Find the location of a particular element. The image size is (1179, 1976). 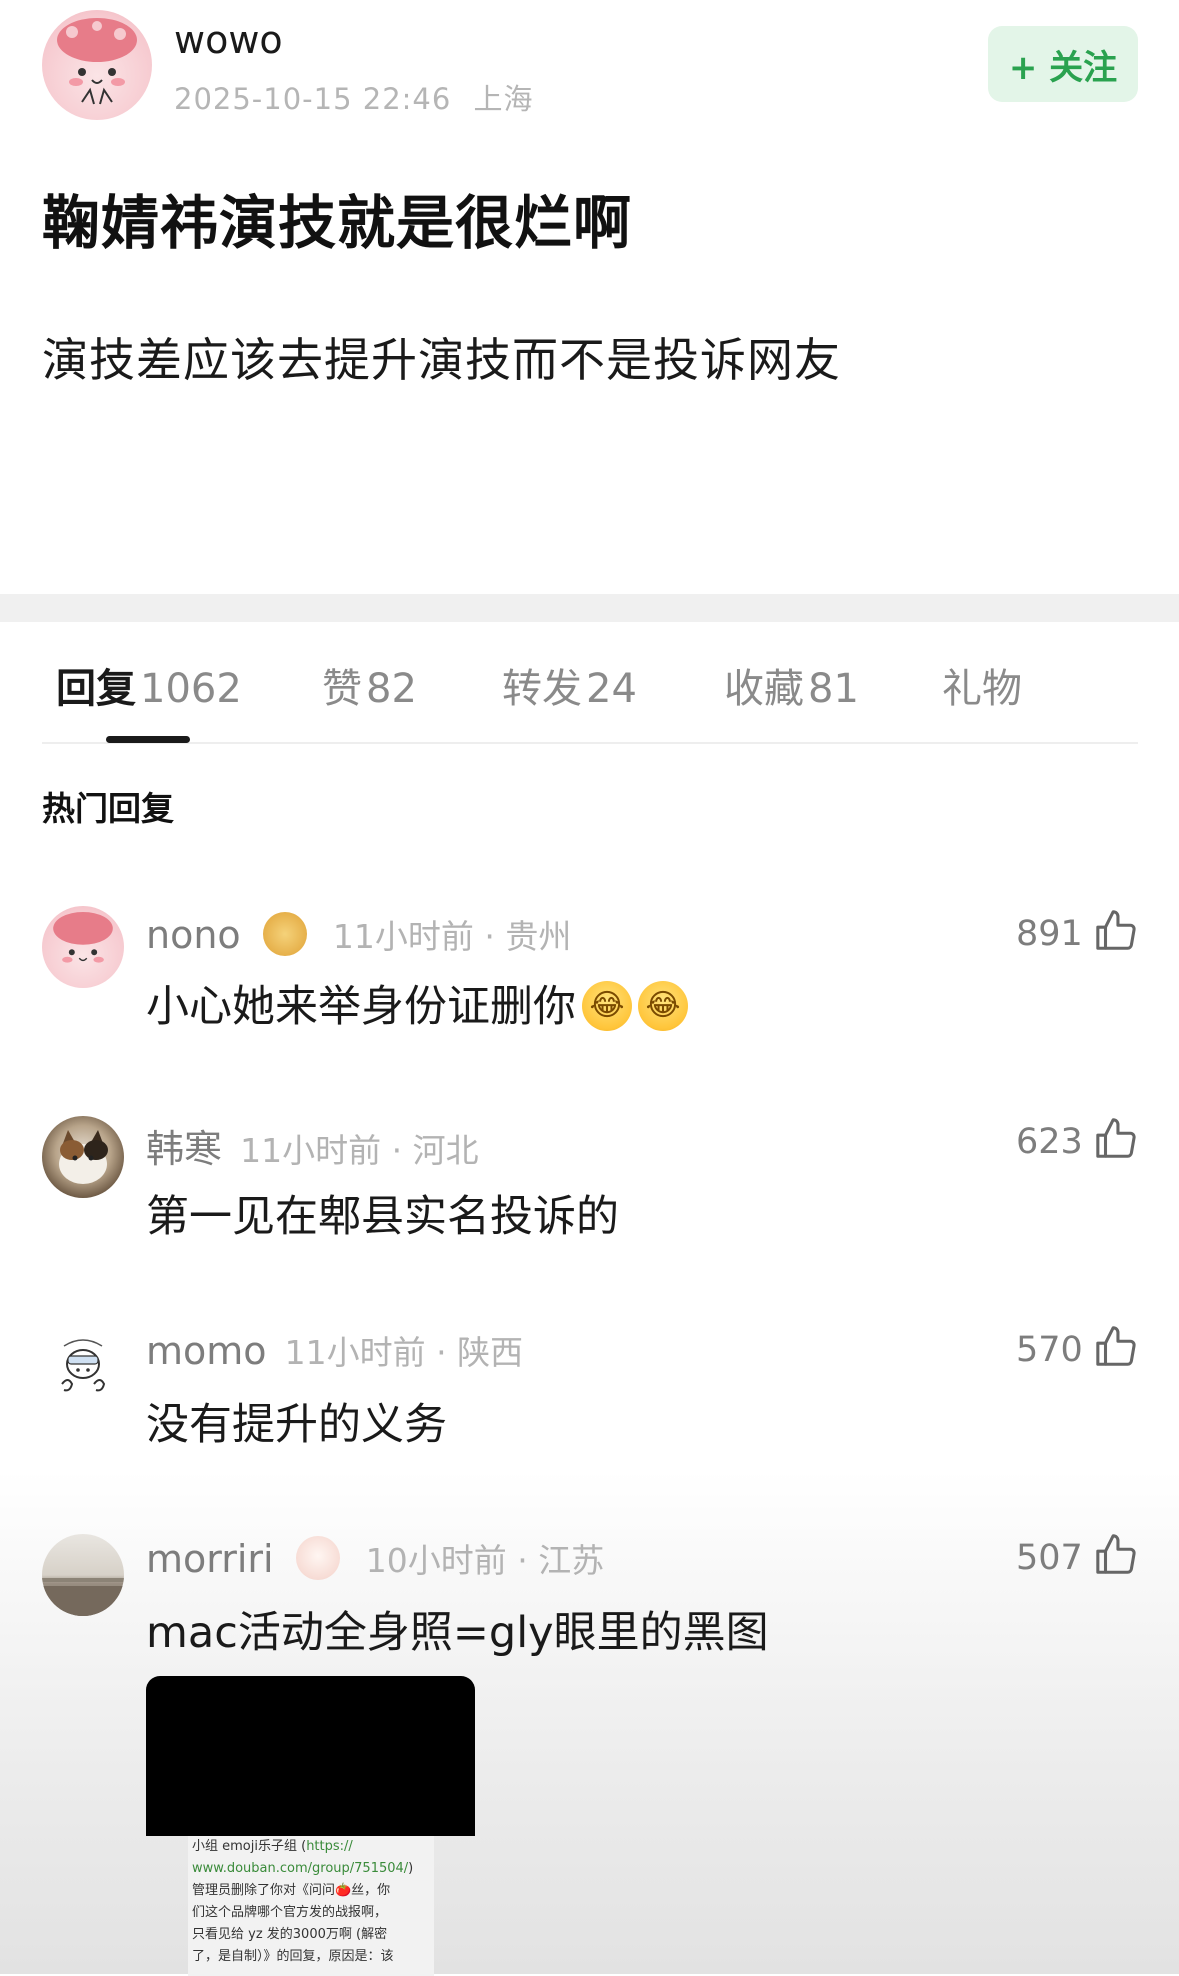

tab-gifts: 礼物 is located at coordinates (982, 685).